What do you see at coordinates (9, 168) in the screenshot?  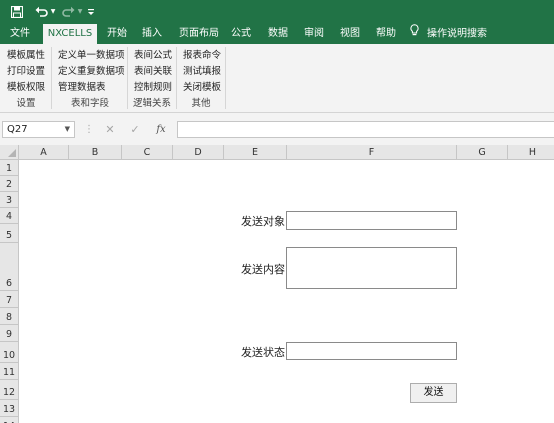 I see `row-header-1: 1` at bounding box center [9, 168].